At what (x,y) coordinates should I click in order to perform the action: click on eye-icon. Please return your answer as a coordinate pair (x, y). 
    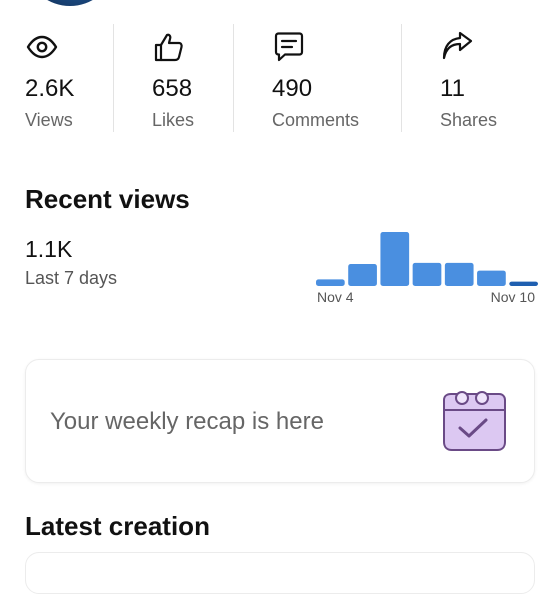
    Looking at the image, I should click on (42, 47).